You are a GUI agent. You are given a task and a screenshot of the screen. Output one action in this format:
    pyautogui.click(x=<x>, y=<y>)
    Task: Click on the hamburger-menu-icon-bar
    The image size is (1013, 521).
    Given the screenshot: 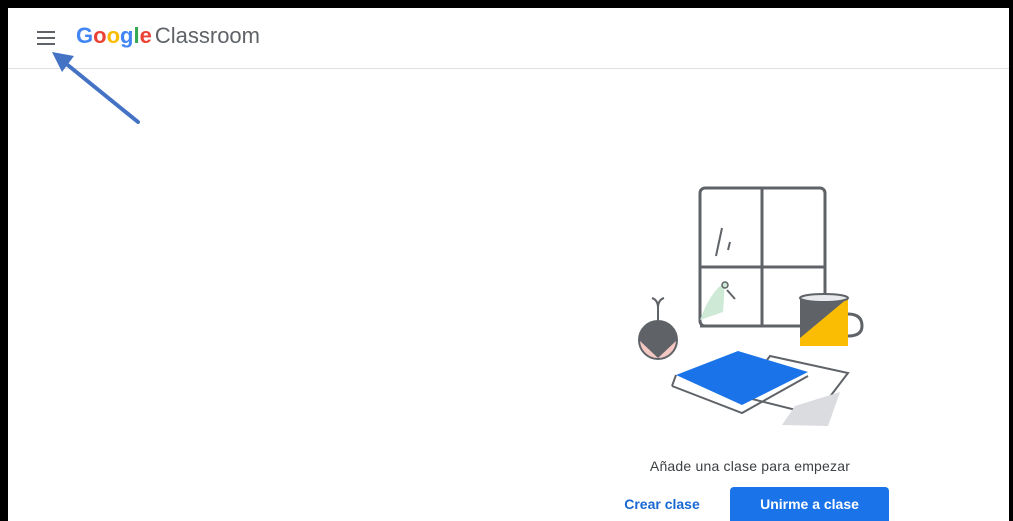 What is the action you would take?
    pyautogui.click(x=46, y=38)
    